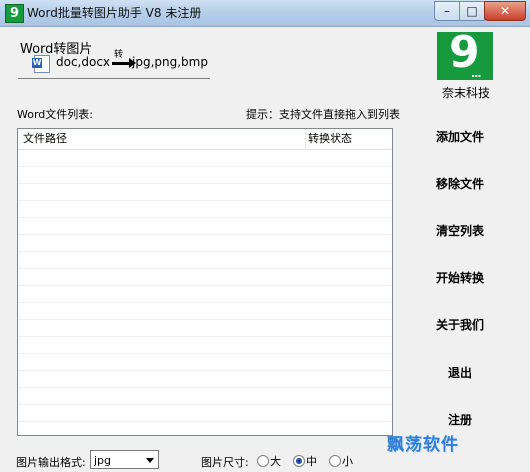  I want to click on title-bar: 9 Word批量转图片助手 V8 未注册 – □ ✕, so click(265, 13).